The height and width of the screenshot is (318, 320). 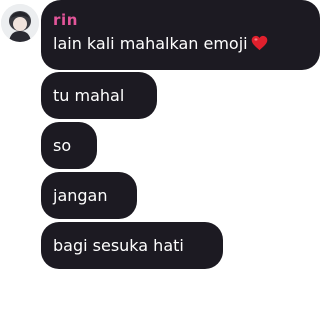 I want to click on message-bubble: so, so click(x=69, y=145).